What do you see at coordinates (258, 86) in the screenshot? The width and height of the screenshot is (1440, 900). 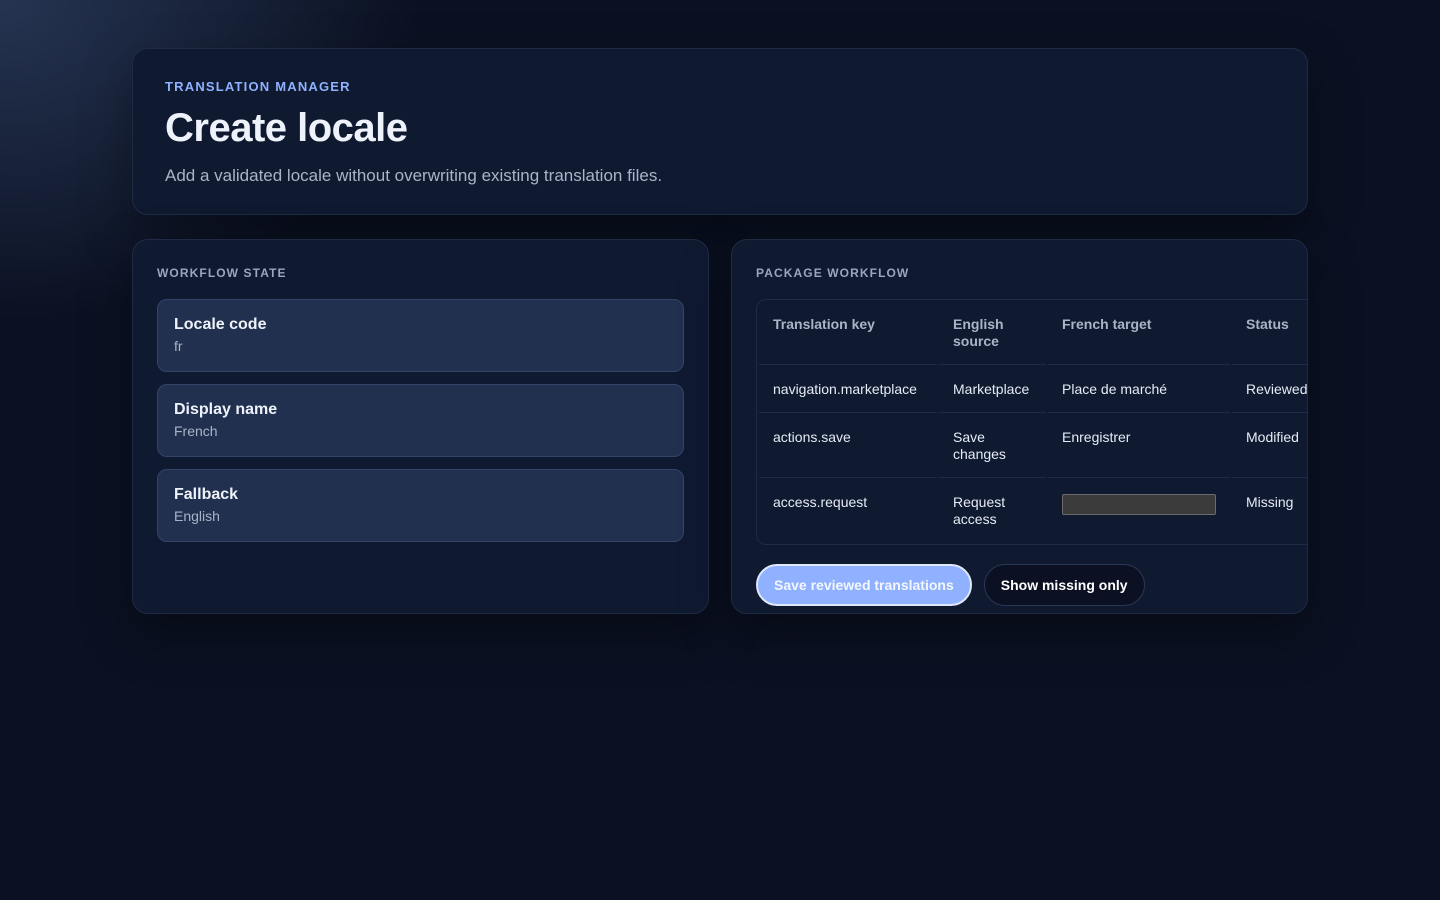 I see `eyebrow: Translation manager` at bounding box center [258, 86].